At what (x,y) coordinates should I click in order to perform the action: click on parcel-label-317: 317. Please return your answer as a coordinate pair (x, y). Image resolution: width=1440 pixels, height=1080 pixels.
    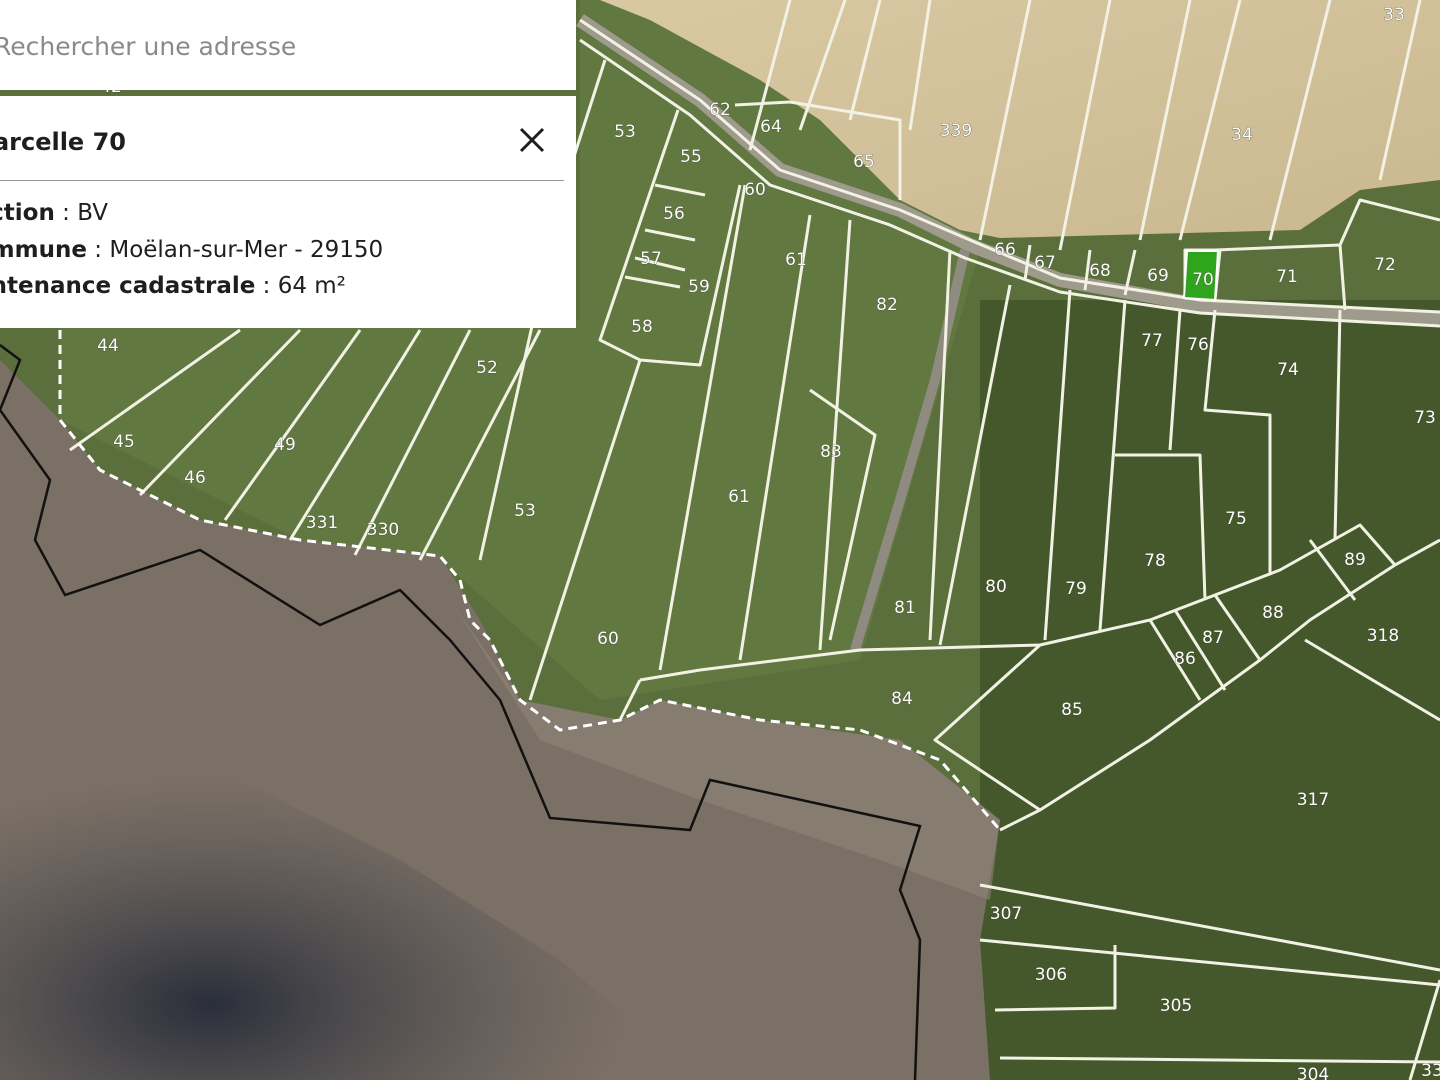
    Looking at the image, I should click on (1313, 800).